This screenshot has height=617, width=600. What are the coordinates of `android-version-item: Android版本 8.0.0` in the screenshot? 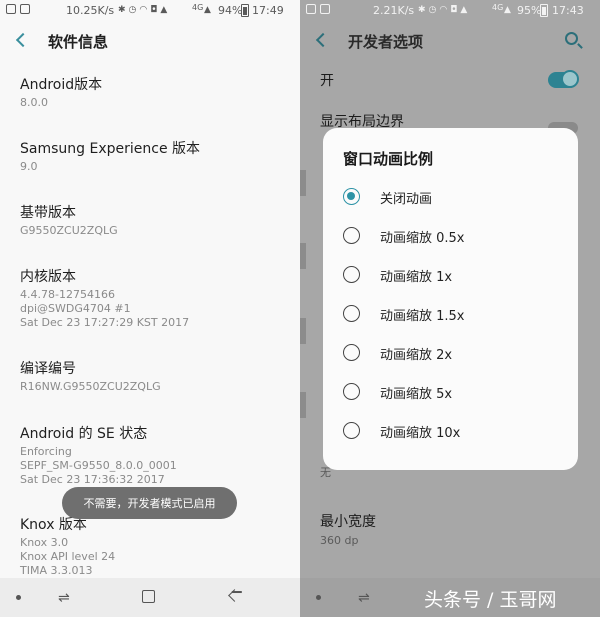 It's located at (155, 93).